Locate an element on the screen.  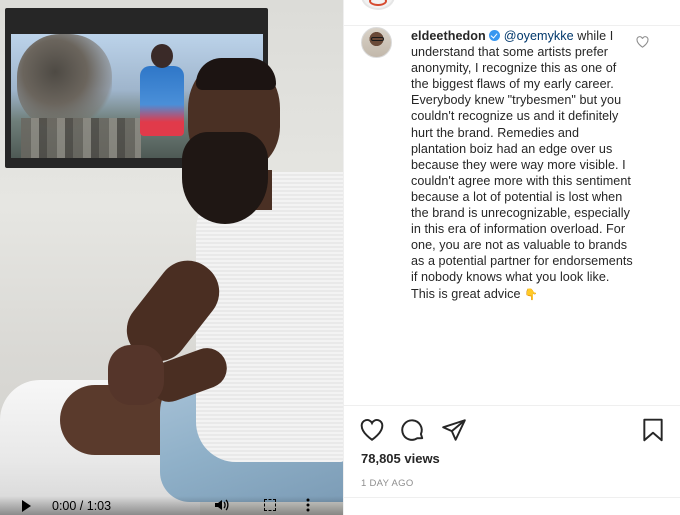
volume-icon is located at coordinates (222, 505).